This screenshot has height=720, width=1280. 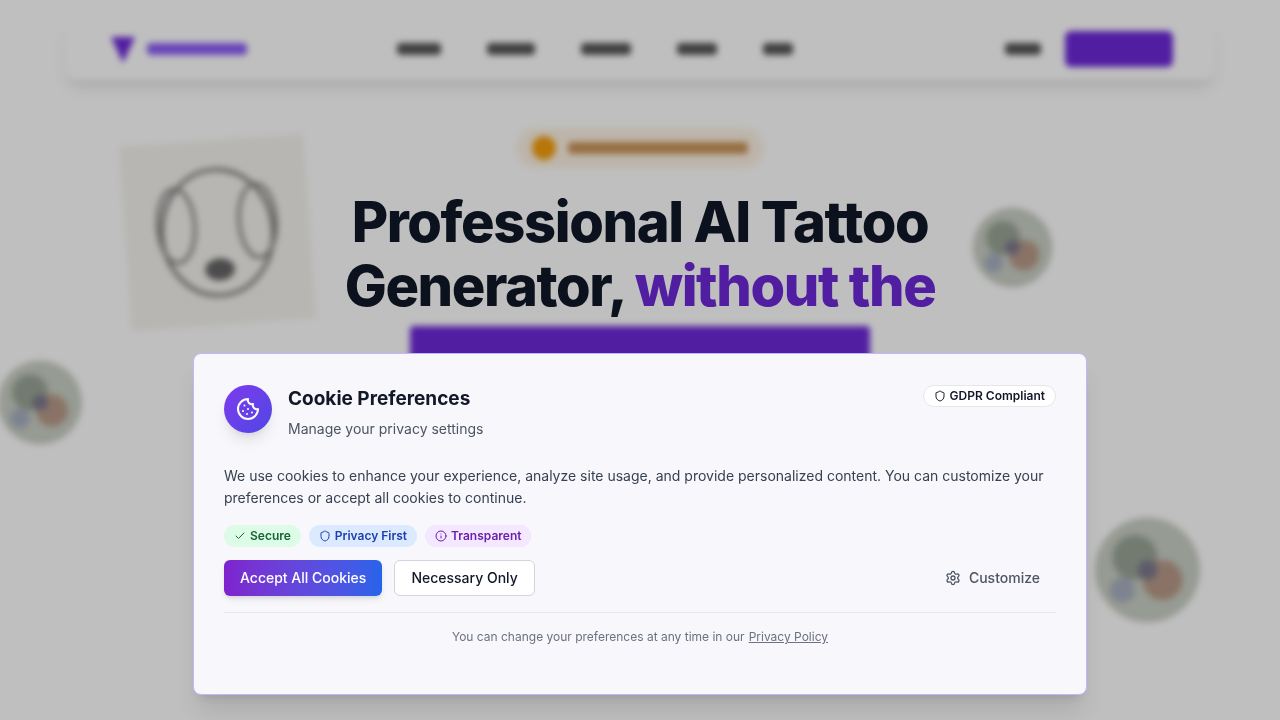 What do you see at coordinates (992, 578) in the screenshot?
I see `customize-button: Customize` at bounding box center [992, 578].